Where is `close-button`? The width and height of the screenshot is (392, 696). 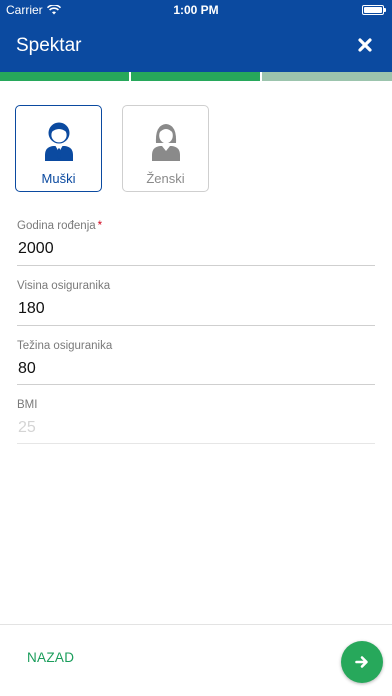 close-button is located at coordinates (365, 45).